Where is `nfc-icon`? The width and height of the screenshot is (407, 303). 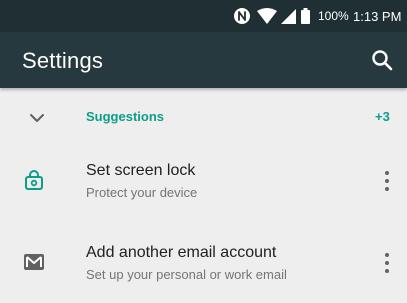
nfc-icon is located at coordinates (243, 16).